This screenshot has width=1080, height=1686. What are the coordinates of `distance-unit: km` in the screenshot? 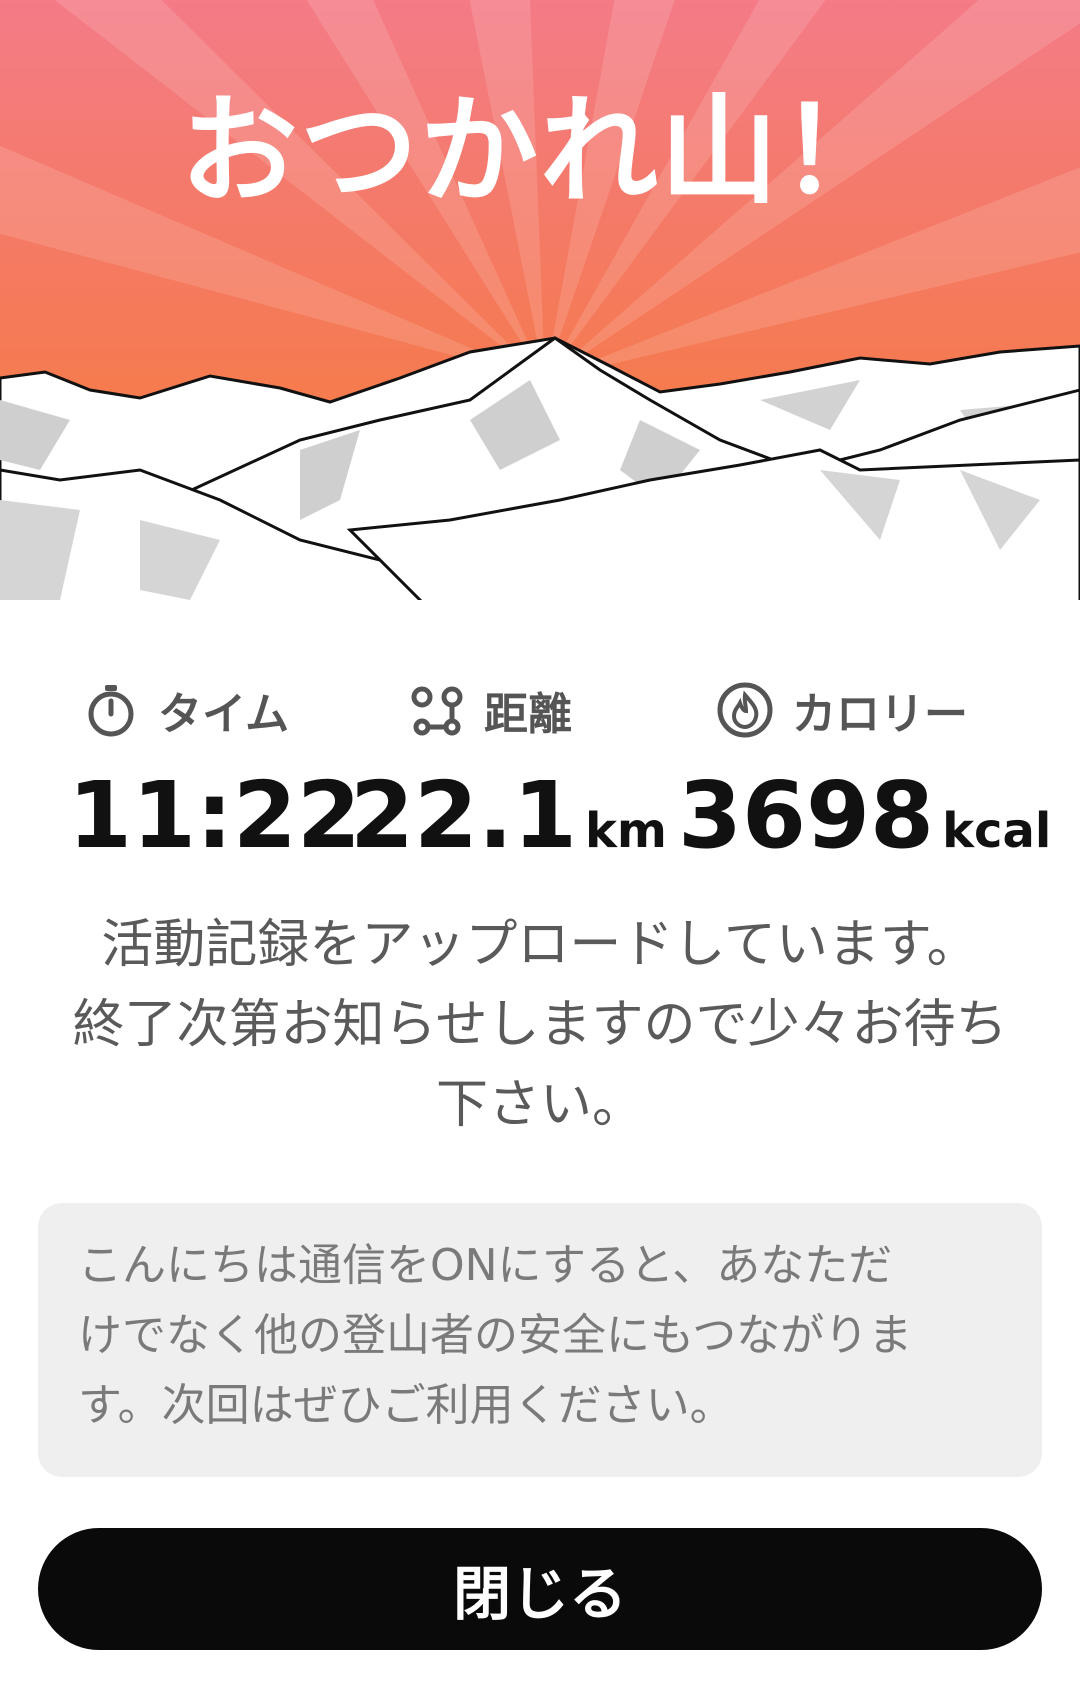 It's located at (626, 831).